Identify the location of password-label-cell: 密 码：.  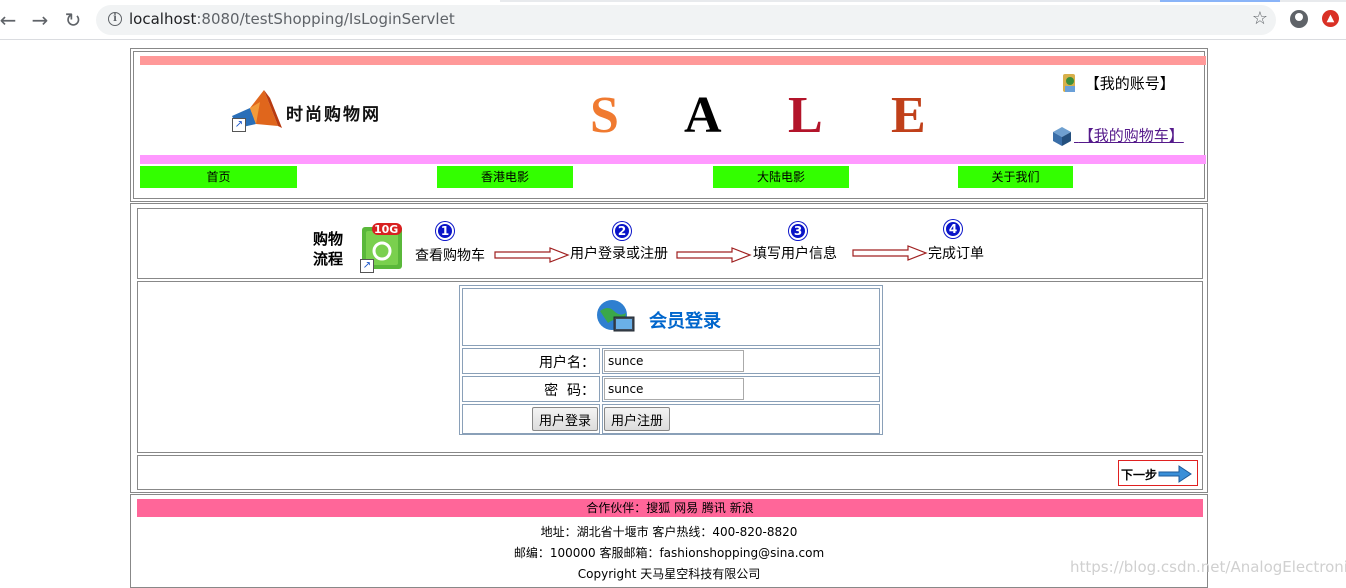
(531, 389).